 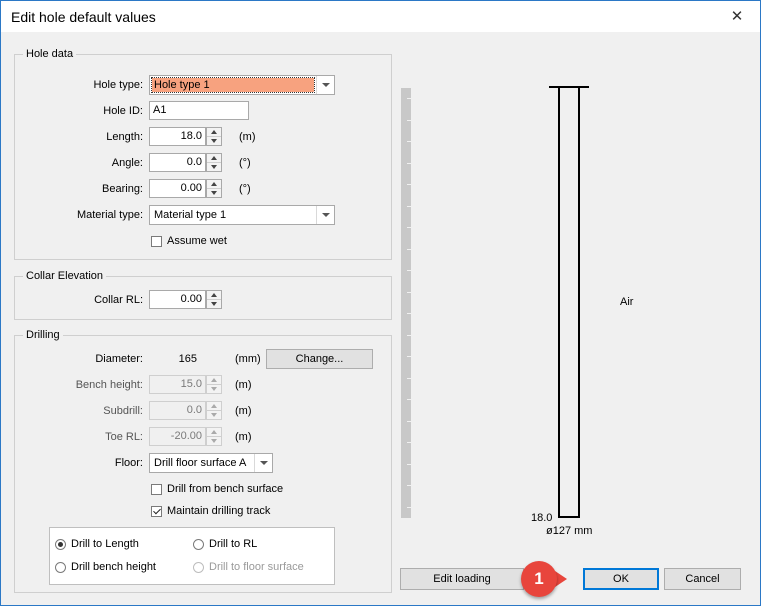 I want to click on drill-bench-height-label: Drill bench height, so click(x=113, y=567).